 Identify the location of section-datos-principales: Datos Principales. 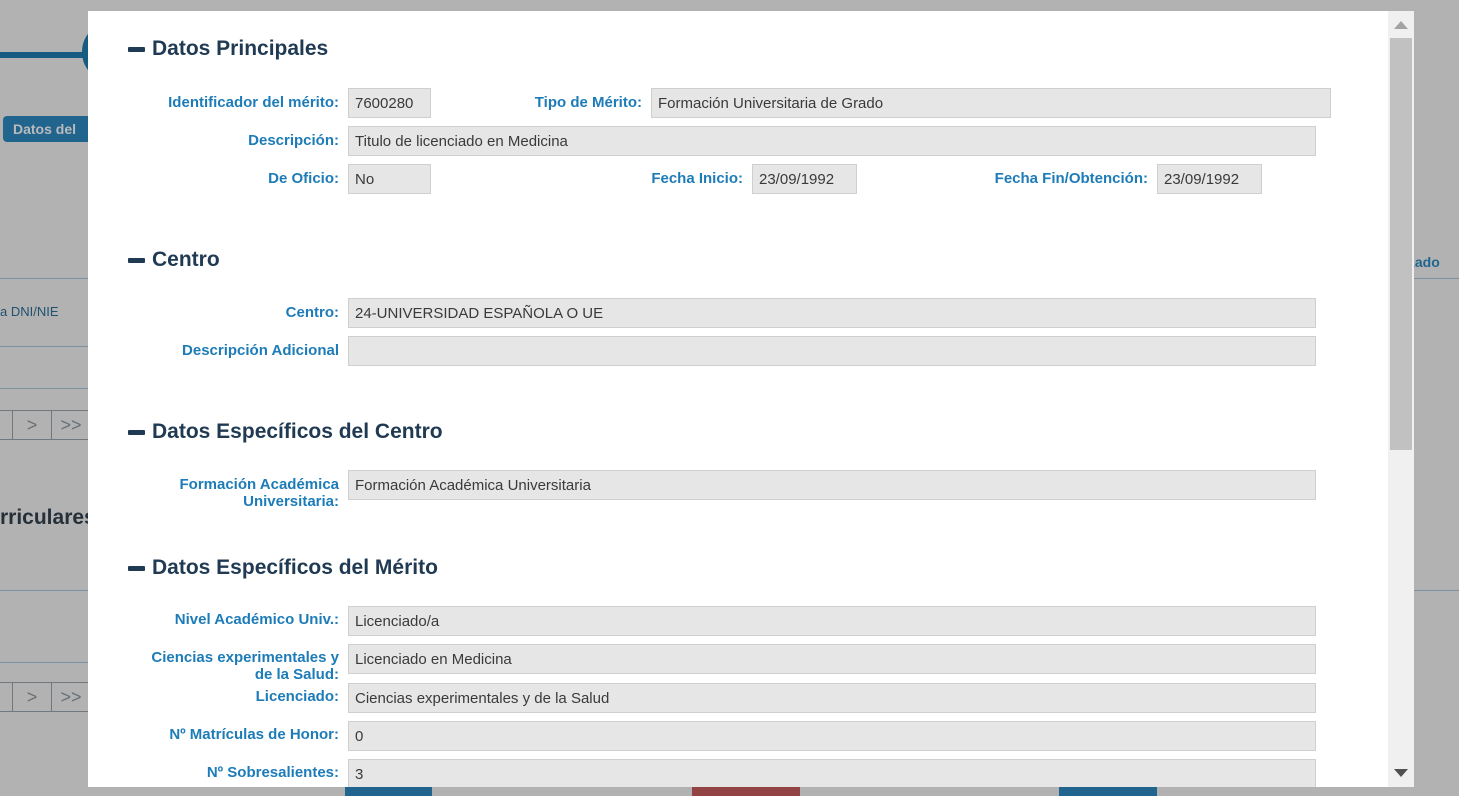
(228, 49).